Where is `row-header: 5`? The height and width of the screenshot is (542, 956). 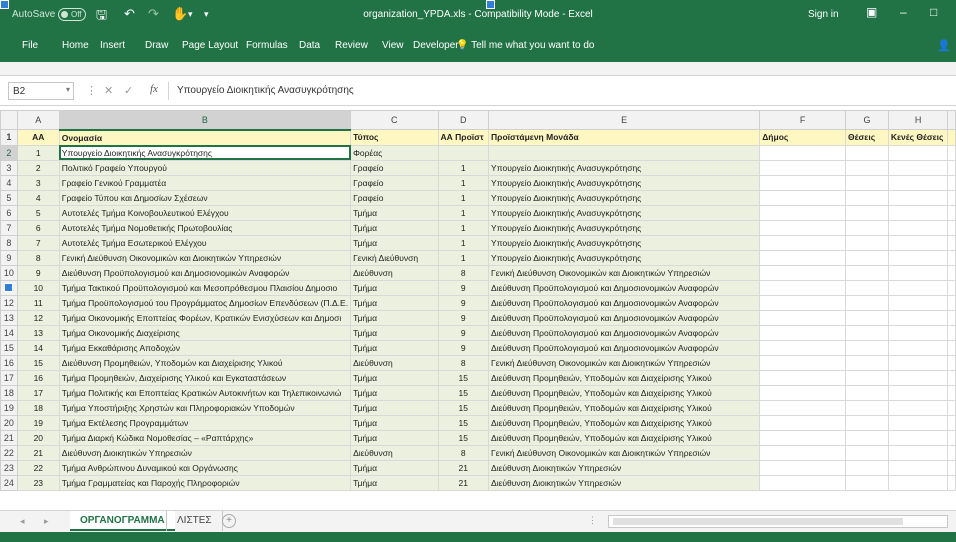
row-header: 5 is located at coordinates (9, 197).